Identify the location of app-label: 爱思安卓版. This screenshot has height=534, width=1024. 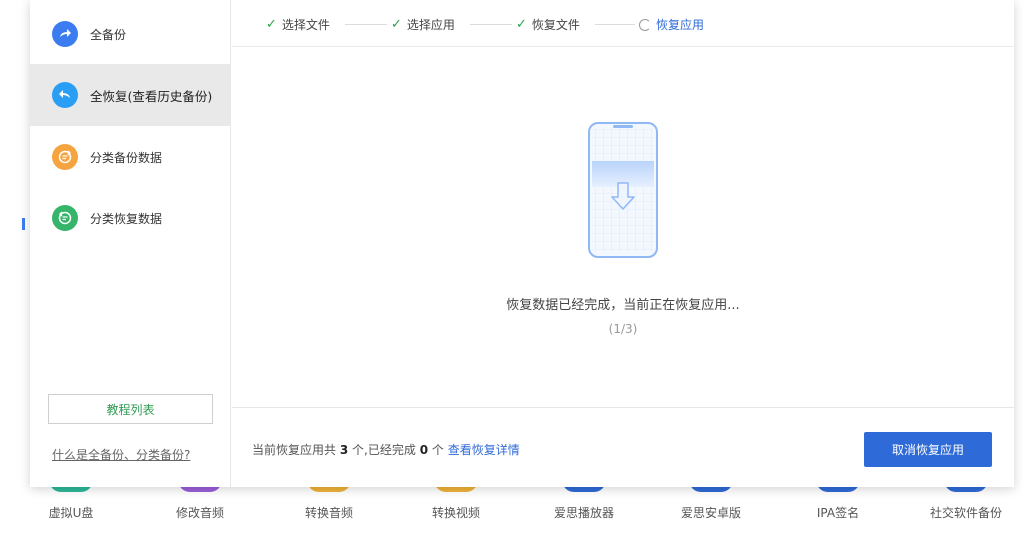
(710, 513).